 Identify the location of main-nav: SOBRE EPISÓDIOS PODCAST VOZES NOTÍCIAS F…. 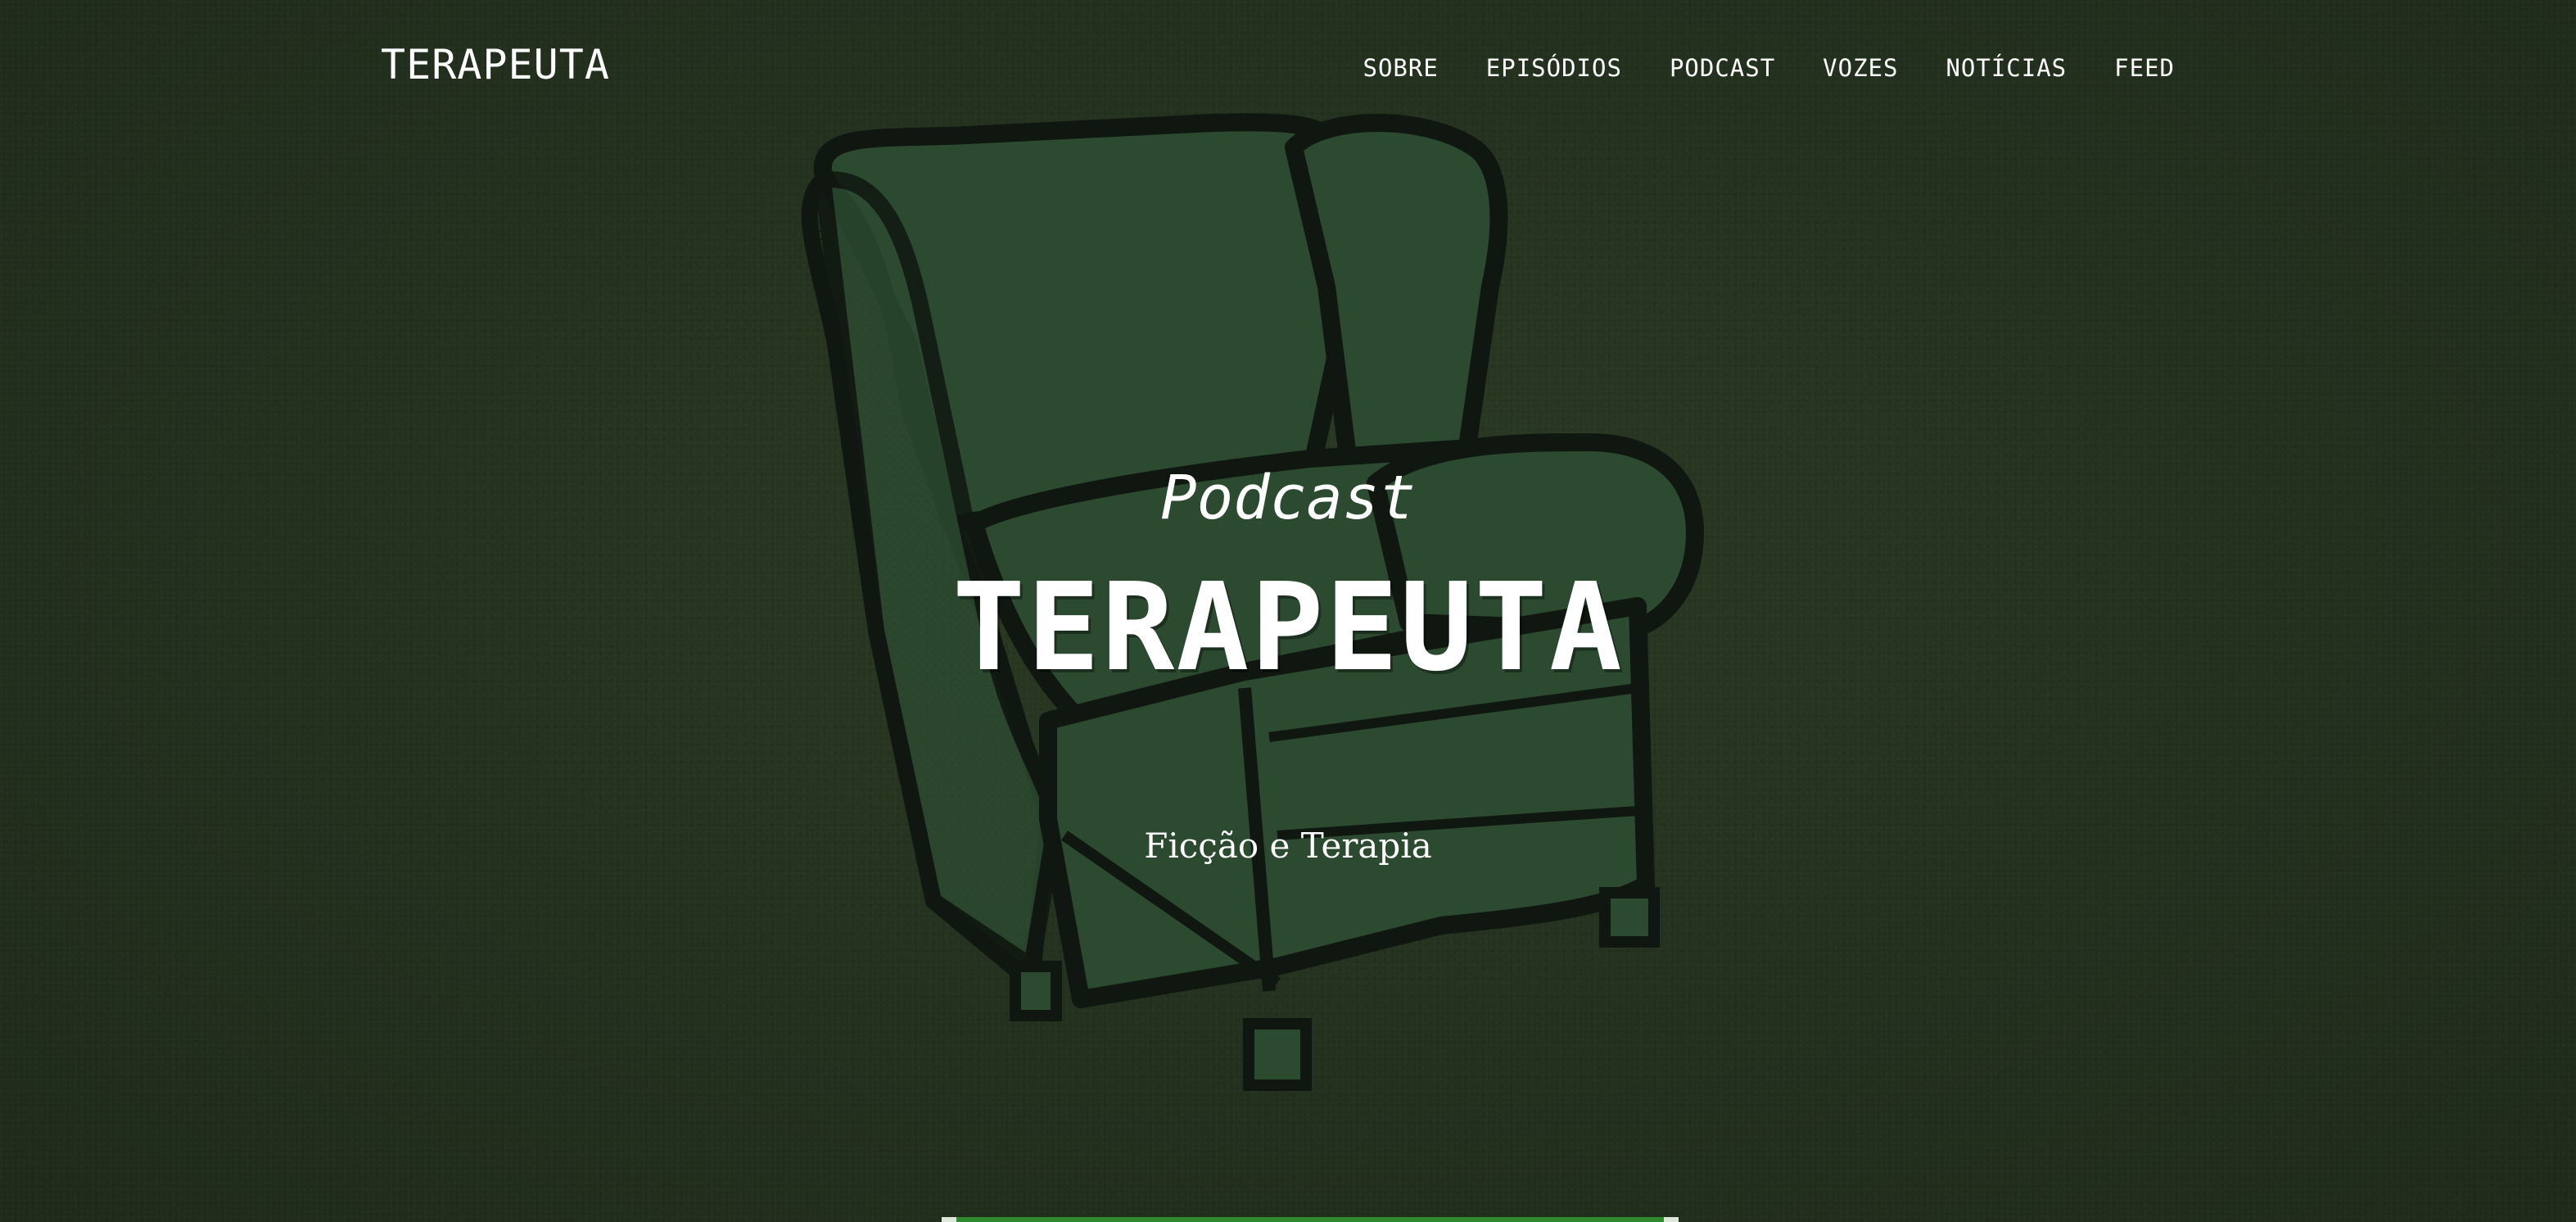
(1769, 68).